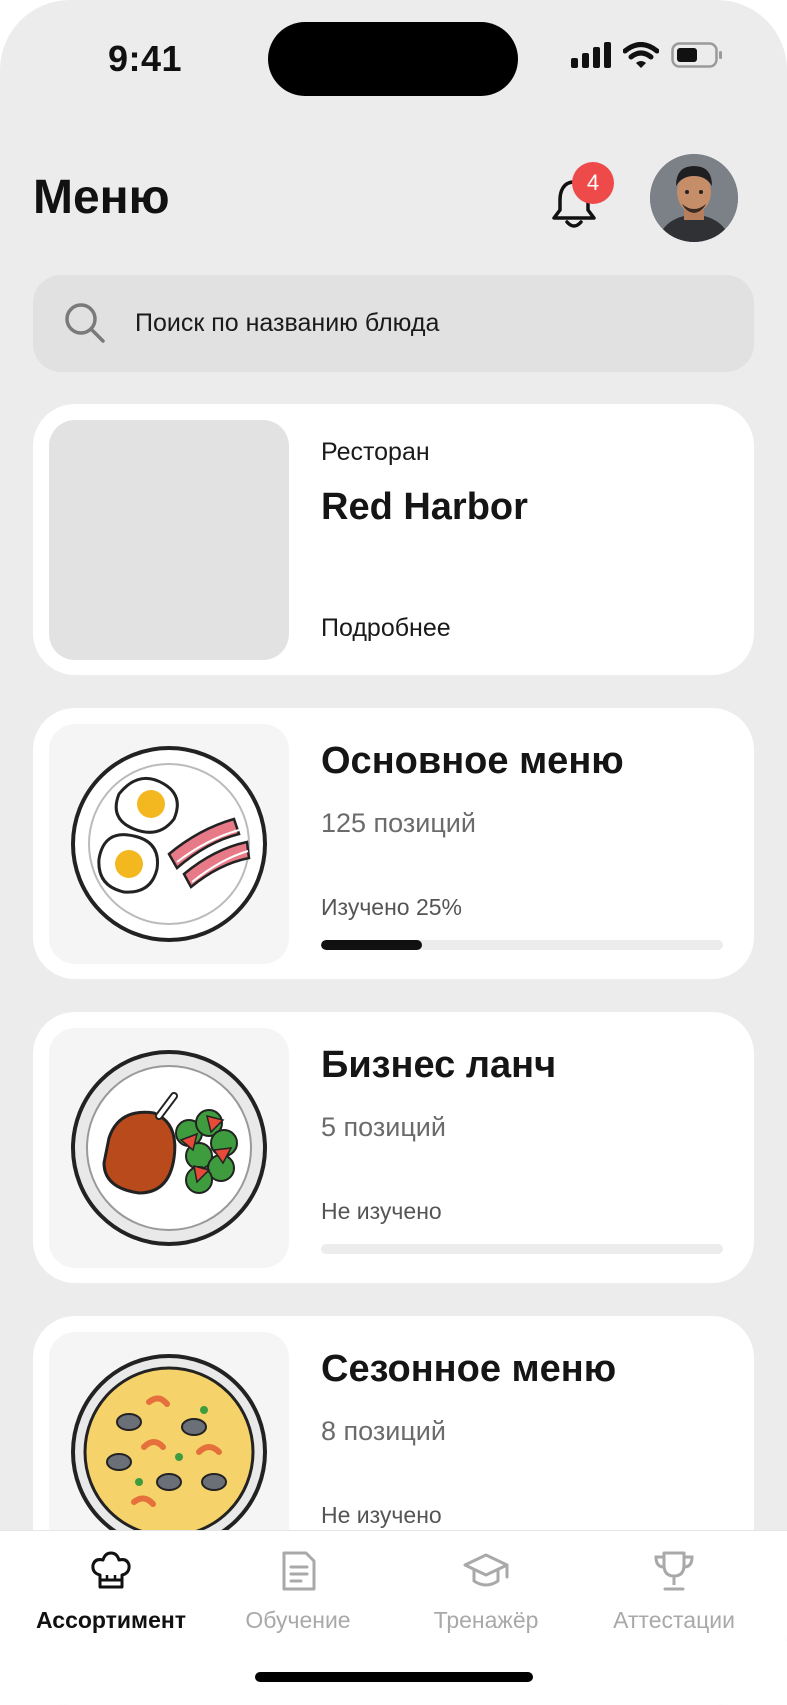 The height and width of the screenshot is (1705, 787). Describe the element at coordinates (394, 1677) in the screenshot. I see `home-indicator` at that location.